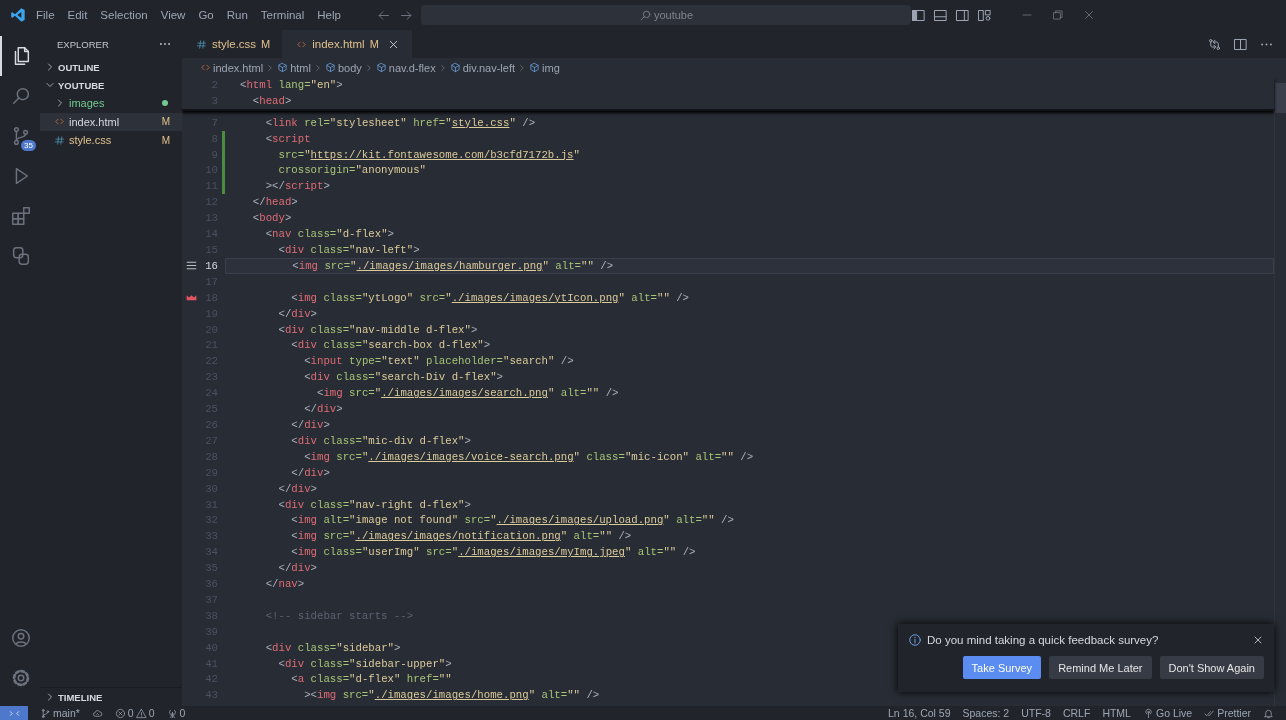  Describe the element at coordinates (238, 67) in the screenshot. I see `breadcrumb-item: index.html` at that location.